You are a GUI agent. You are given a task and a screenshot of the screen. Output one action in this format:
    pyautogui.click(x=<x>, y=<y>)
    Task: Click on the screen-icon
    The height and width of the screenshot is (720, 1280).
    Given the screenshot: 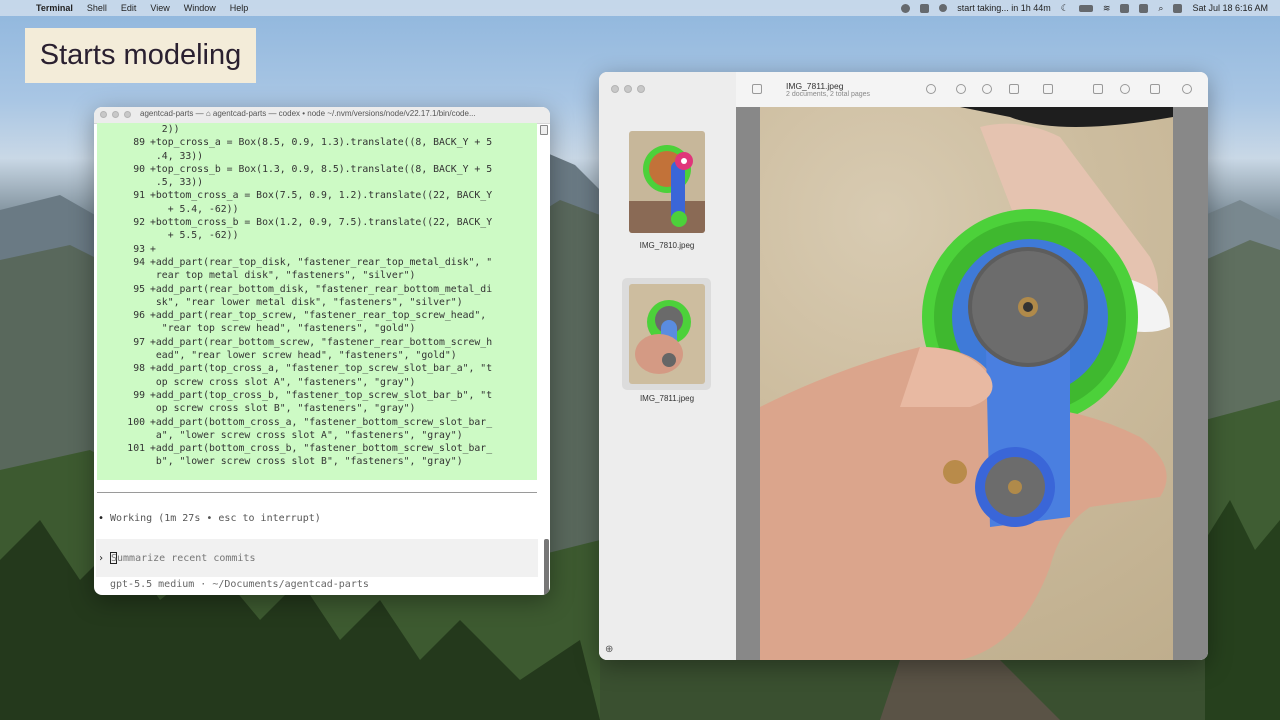 What is the action you would take?
    pyautogui.click(x=925, y=8)
    